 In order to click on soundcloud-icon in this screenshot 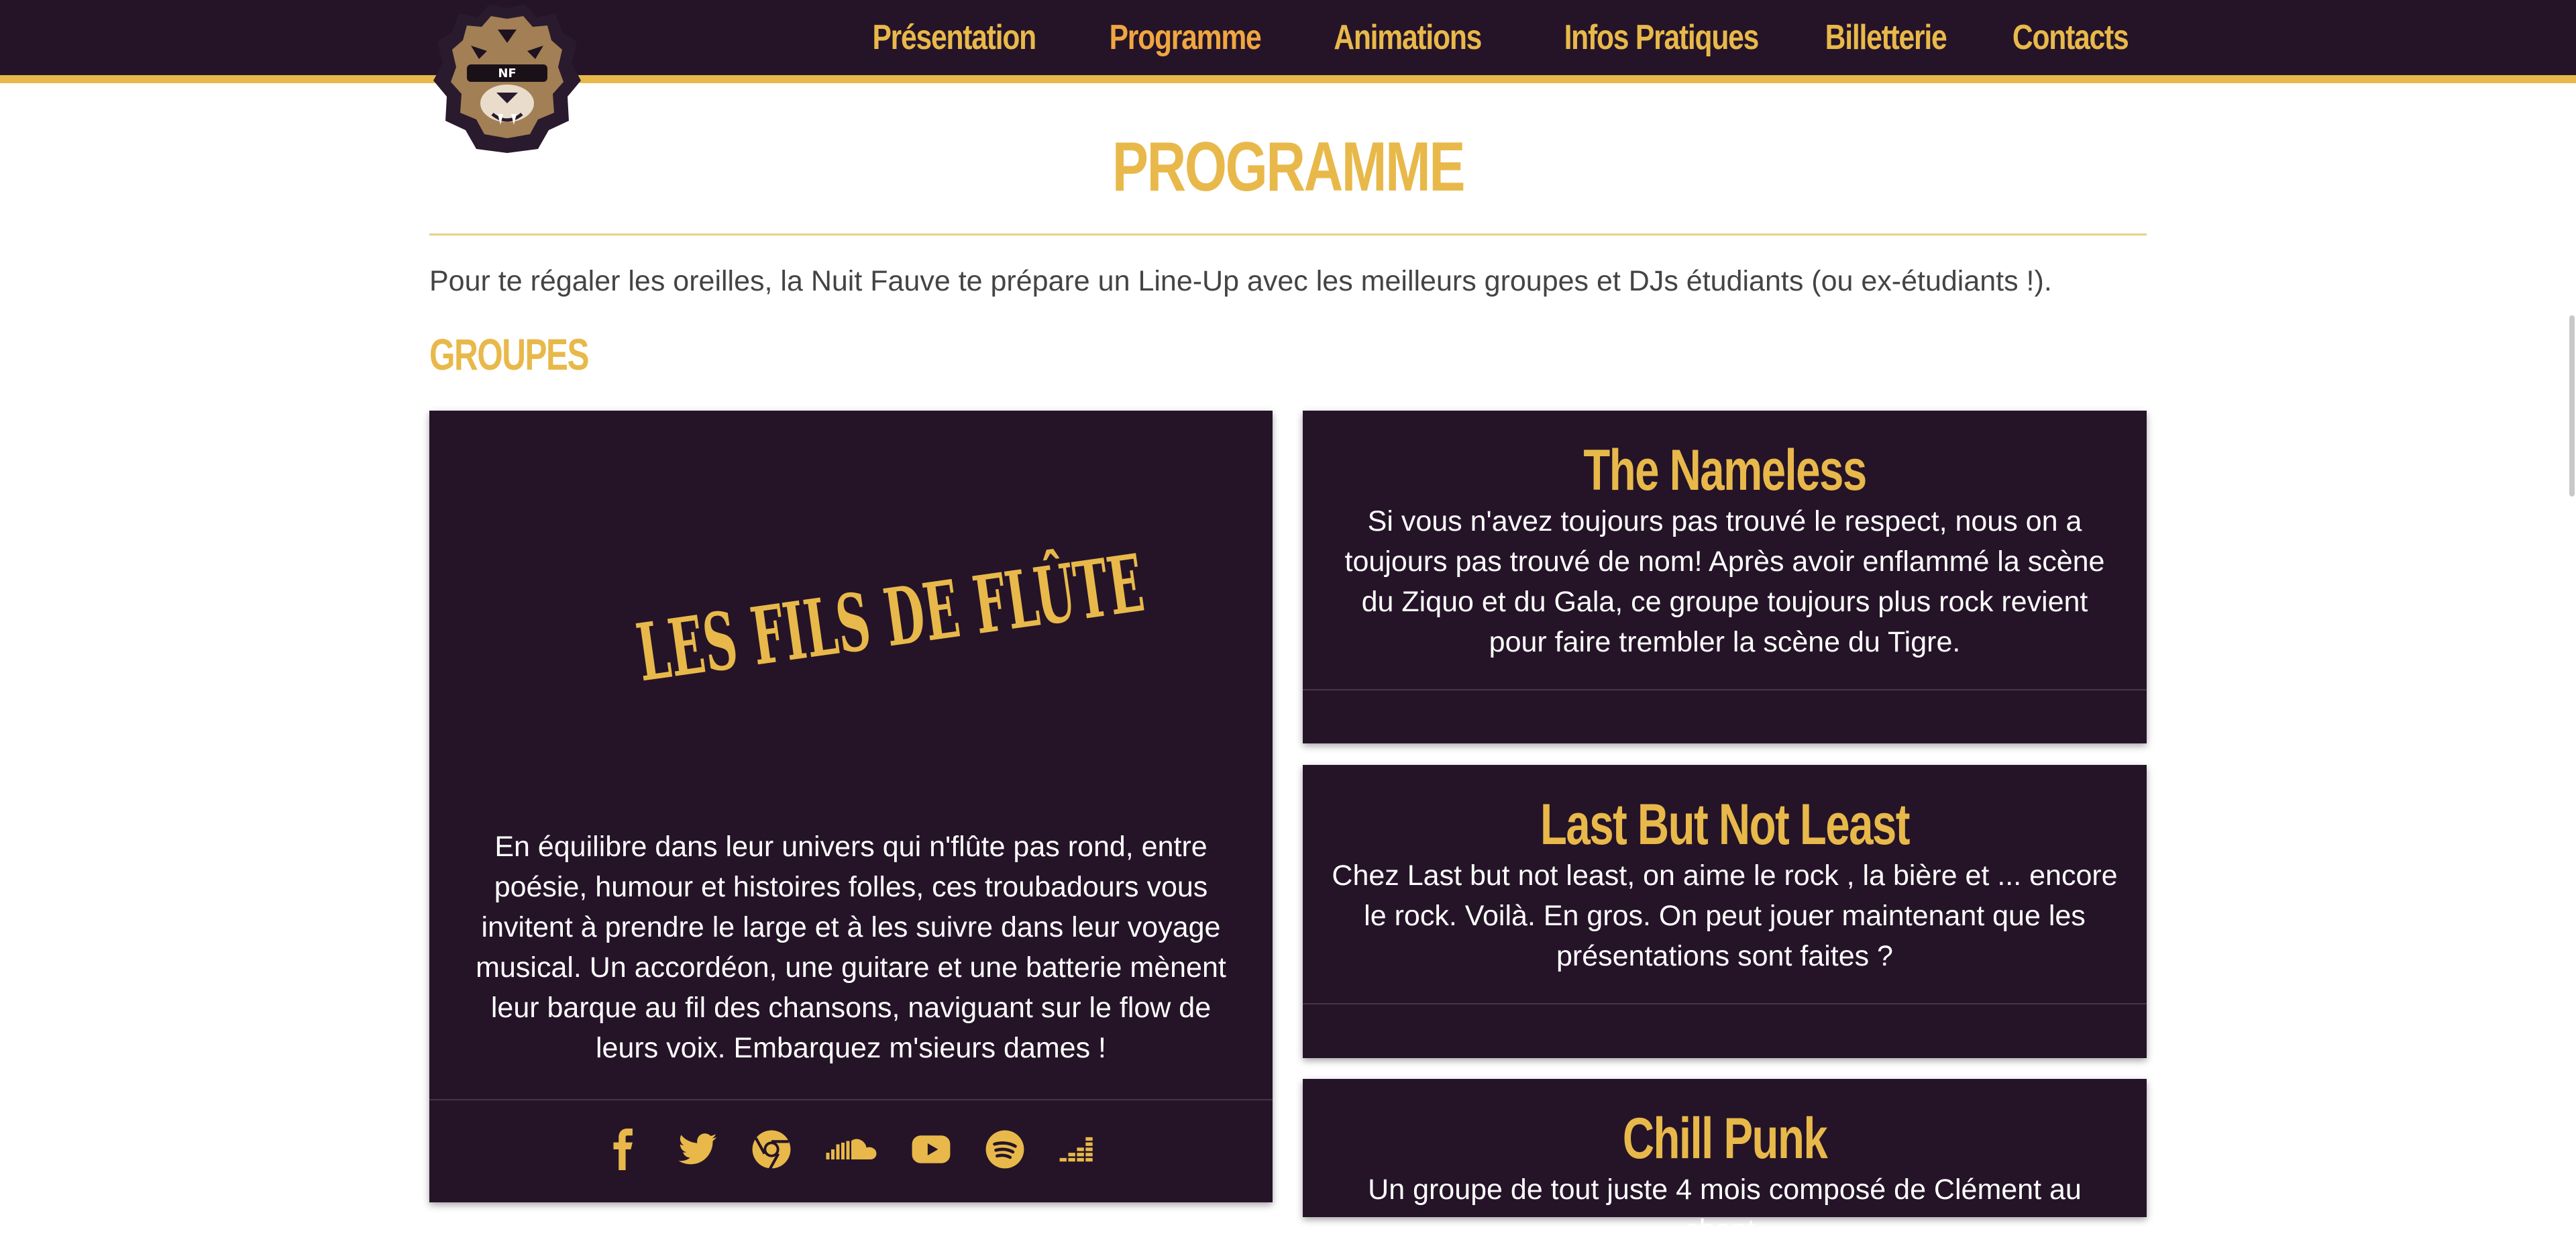, I will do `click(851, 1149)`.